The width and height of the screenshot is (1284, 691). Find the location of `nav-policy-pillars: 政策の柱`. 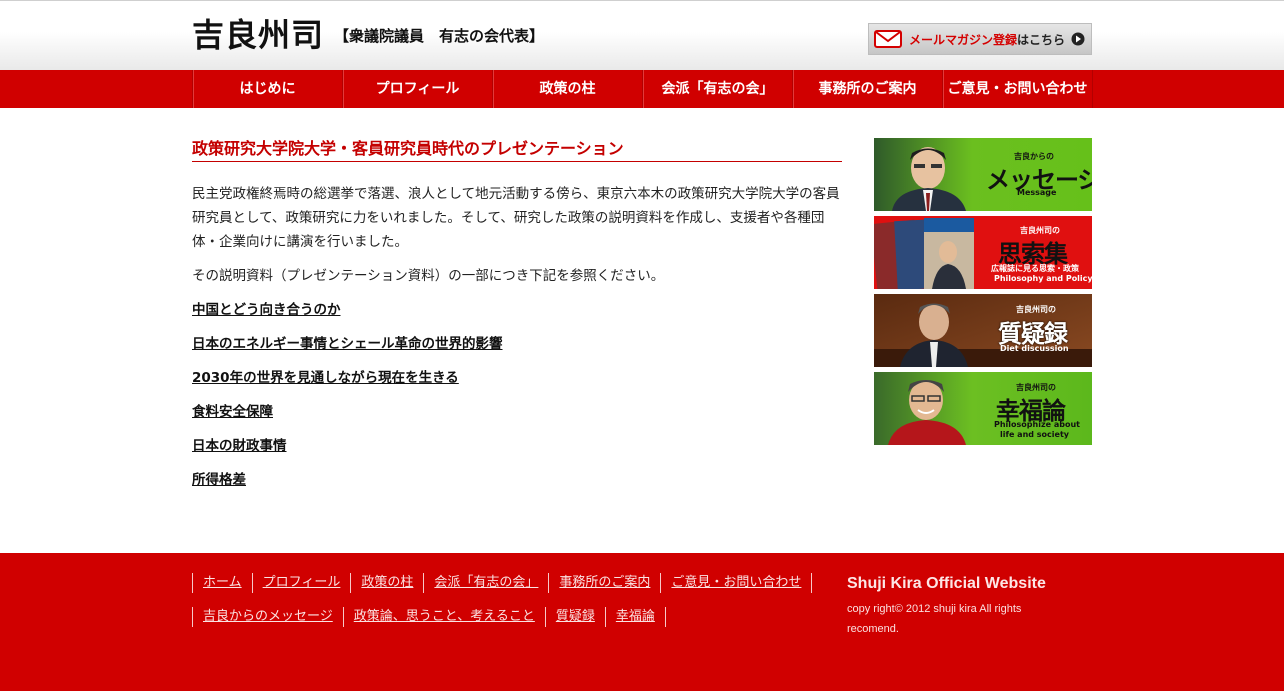

nav-policy-pillars: 政策の柱 is located at coordinates (568, 89).